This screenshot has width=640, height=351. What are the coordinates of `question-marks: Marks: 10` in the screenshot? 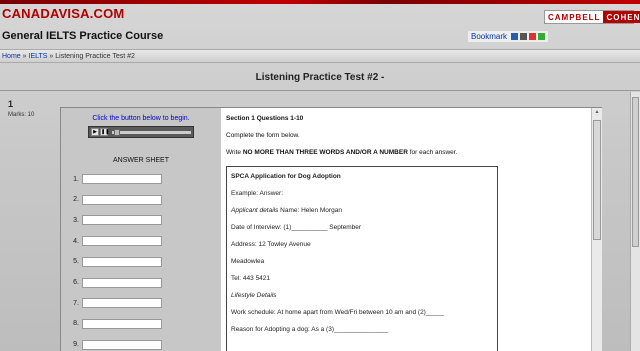 It's located at (21, 115).